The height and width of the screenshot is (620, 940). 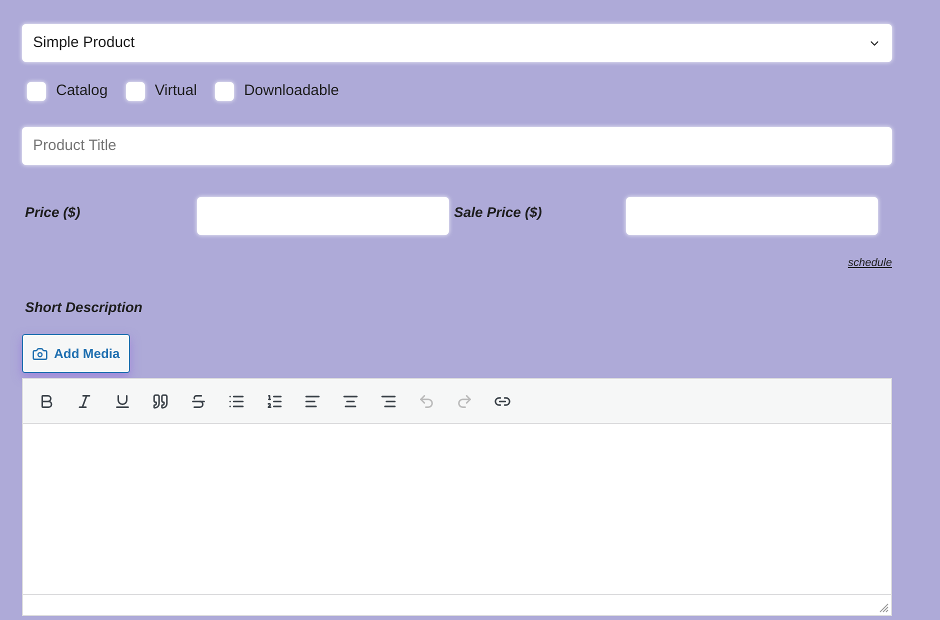 I want to click on numbered-list-icon, so click(x=274, y=401).